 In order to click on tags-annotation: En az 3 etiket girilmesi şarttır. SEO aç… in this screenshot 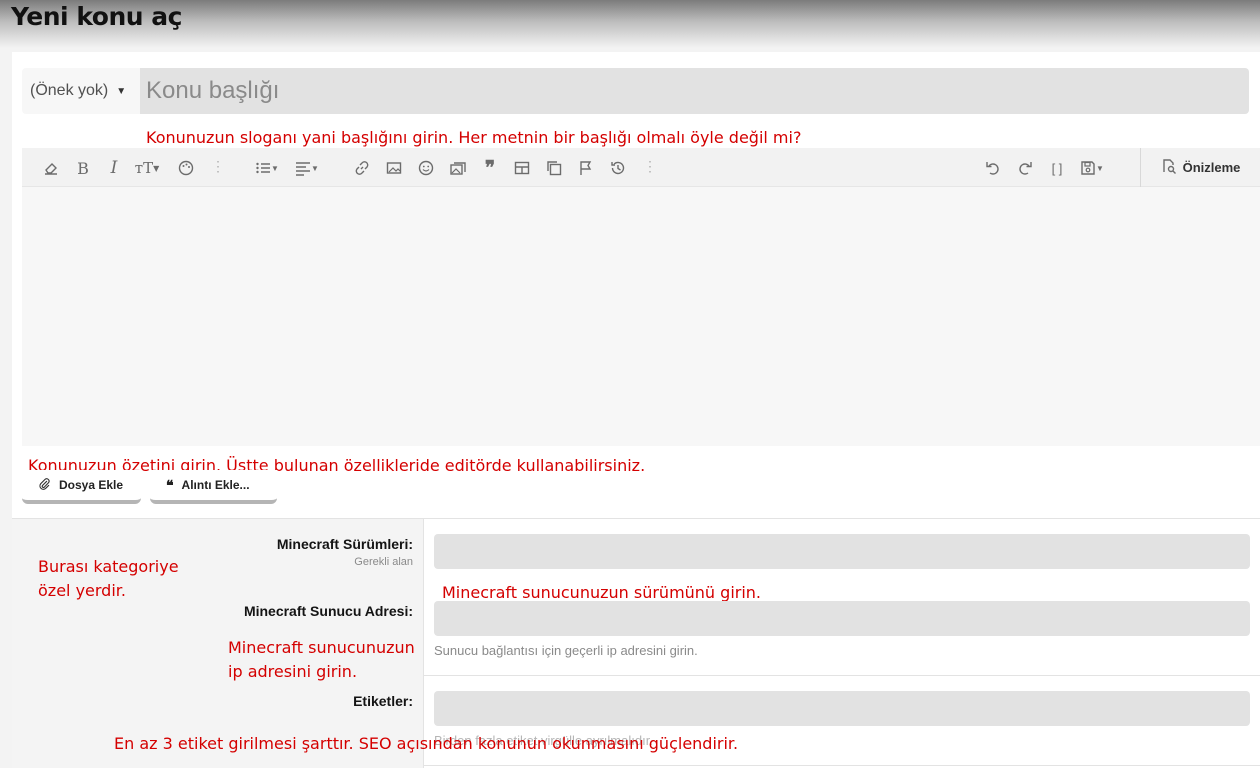, I will do `click(426, 743)`.